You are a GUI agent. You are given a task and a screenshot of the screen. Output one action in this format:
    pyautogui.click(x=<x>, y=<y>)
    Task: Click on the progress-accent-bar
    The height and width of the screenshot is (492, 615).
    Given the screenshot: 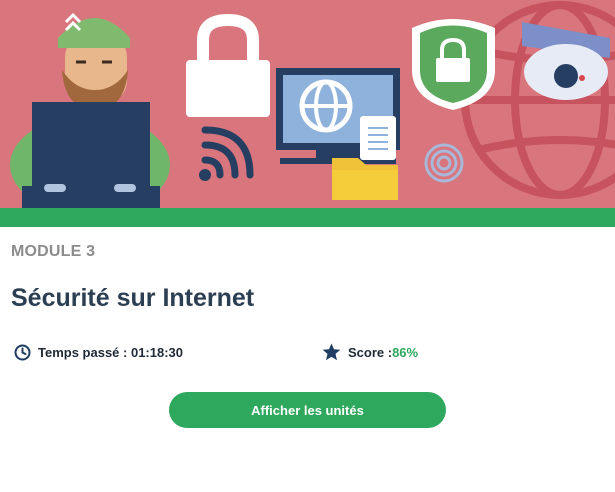 What is the action you would take?
    pyautogui.click(x=307, y=217)
    